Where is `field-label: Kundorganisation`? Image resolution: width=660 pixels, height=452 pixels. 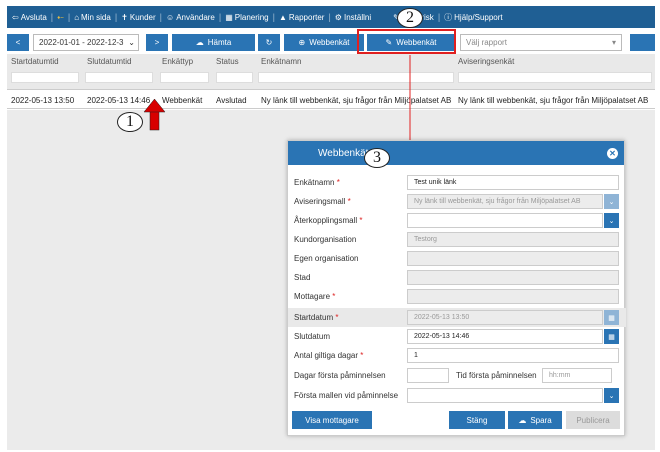
field-label: Kundorganisation is located at coordinates (325, 239).